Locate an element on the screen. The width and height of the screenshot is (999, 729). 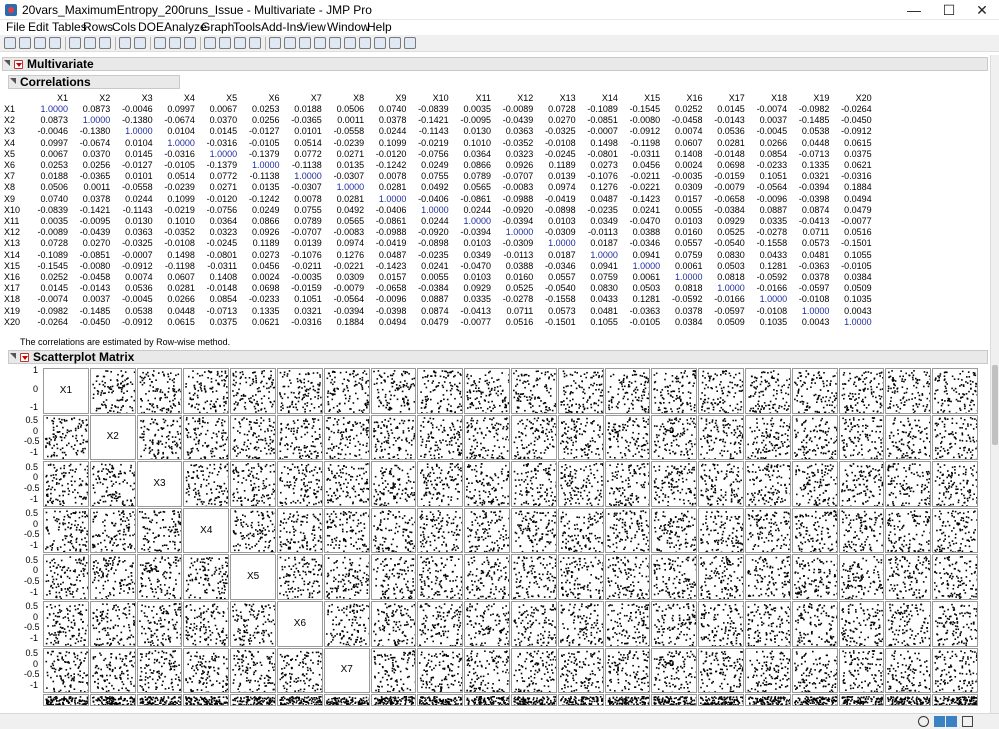
run-icon is located at coordinates (190, 43).